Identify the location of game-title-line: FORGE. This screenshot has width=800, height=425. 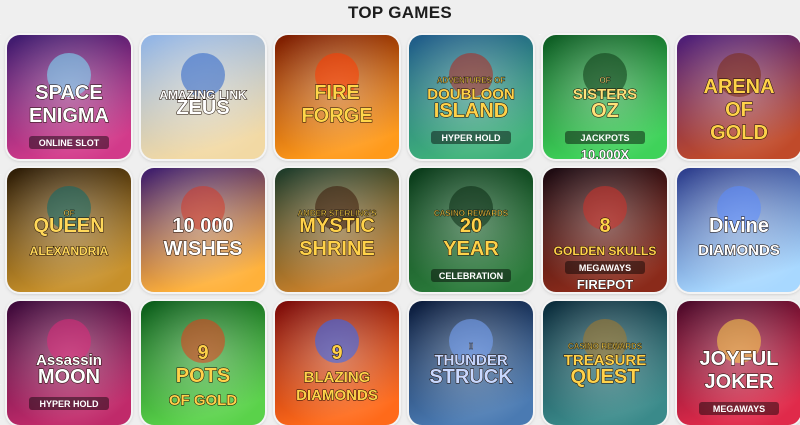
(336, 116).